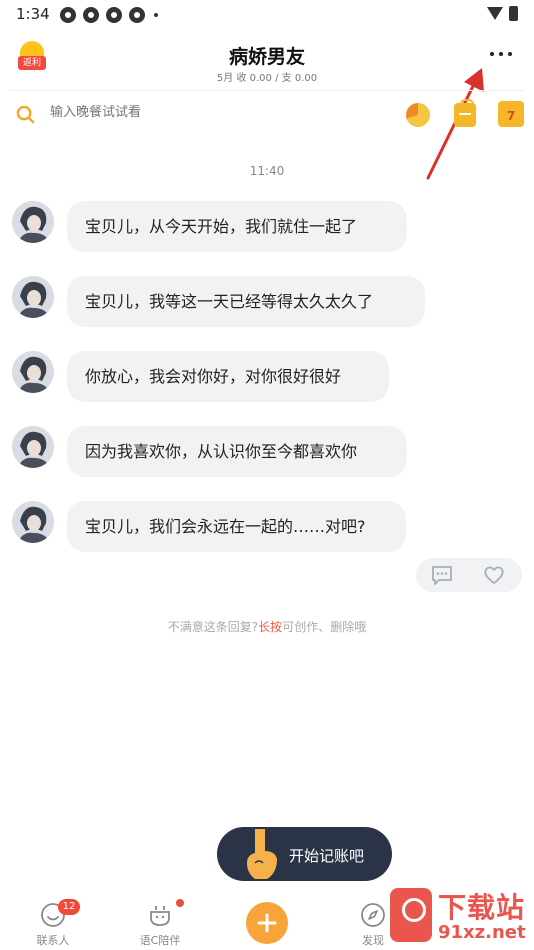 The height and width of the screenshot is (950, 534). What do you see at coordinates (327, 856) in the screenshot?
I see `start-bookkeeping-label: 开始记账吧` at bounding box center [327, 856].